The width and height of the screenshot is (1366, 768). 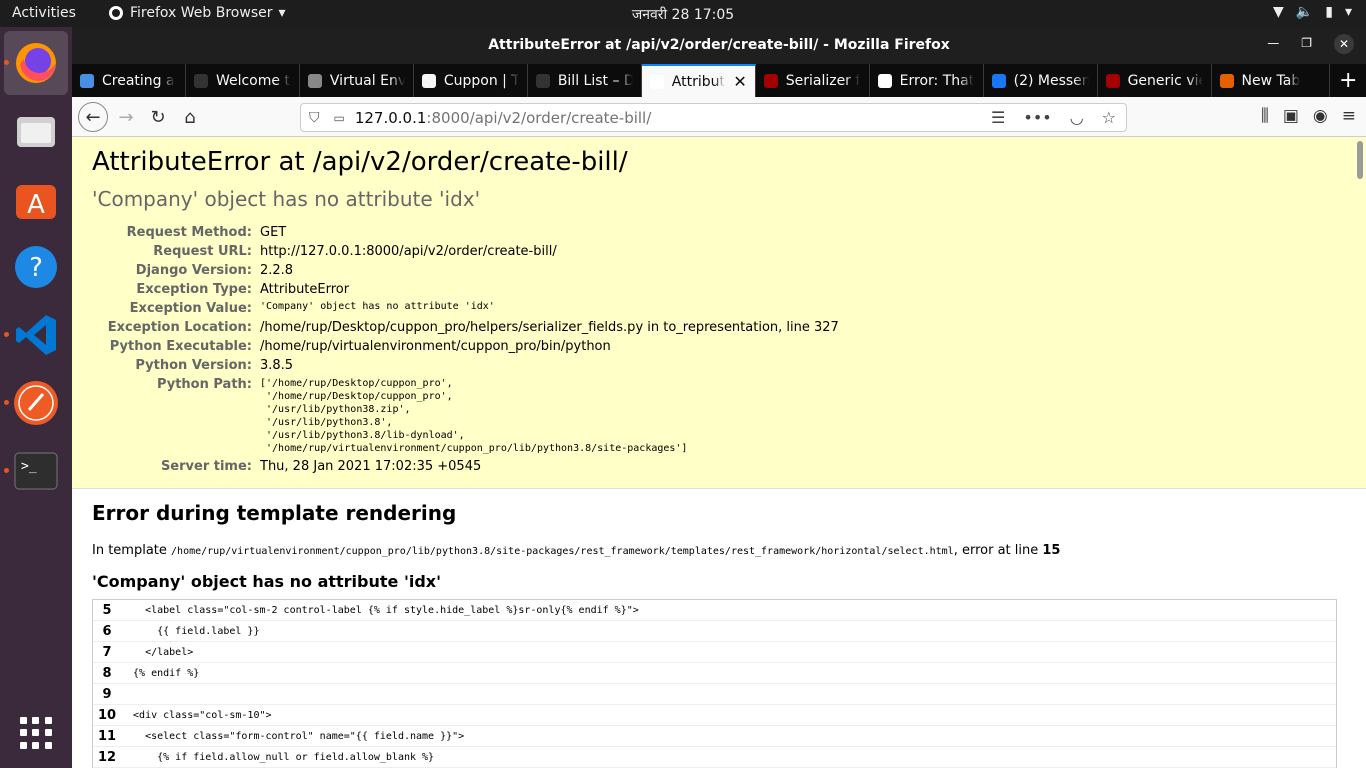 What do you see at coordinates (339, 118) in the screenshot?
I see `page-info-icon: ▭` at bounding box center [339, 118].